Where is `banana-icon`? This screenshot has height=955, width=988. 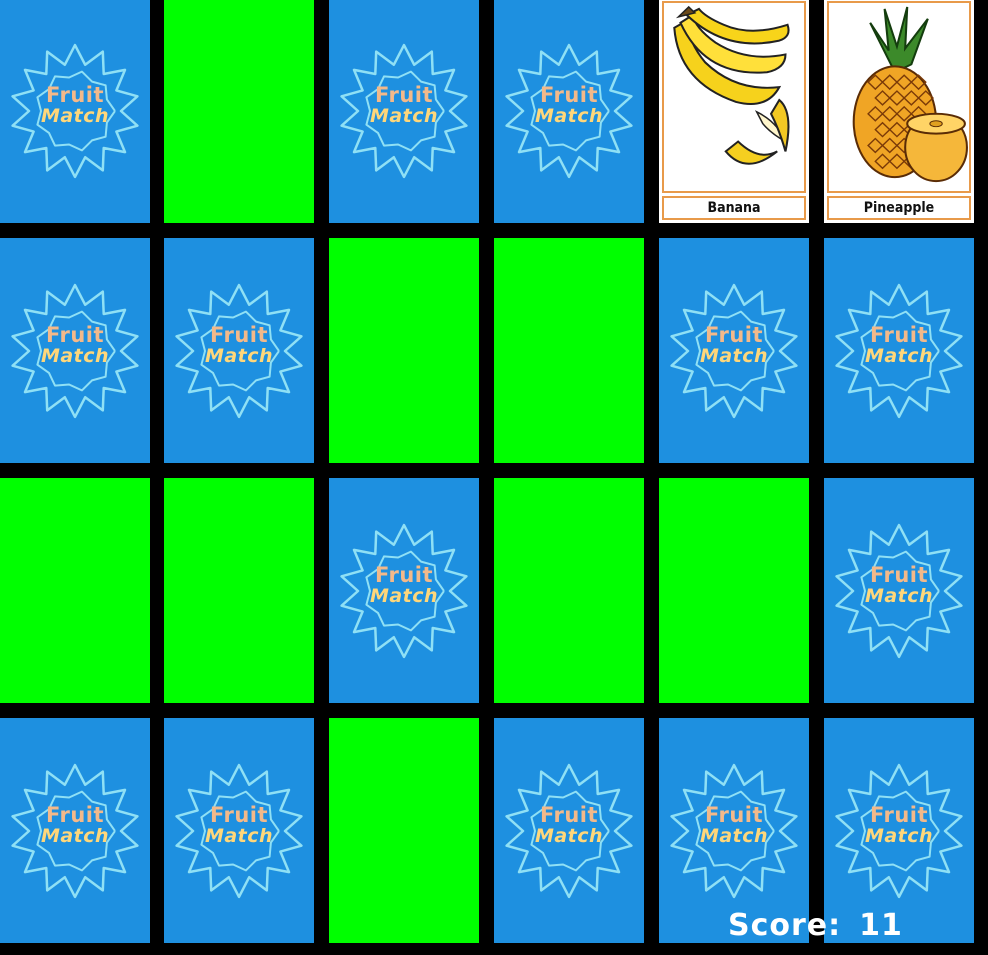
banana-icon is located at coordinates (734, 97).